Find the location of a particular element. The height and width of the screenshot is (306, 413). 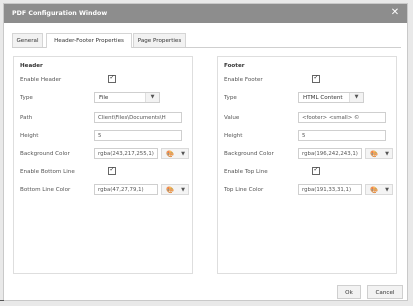

header-height-row: Height 5 is located at coordinates (103, 136).